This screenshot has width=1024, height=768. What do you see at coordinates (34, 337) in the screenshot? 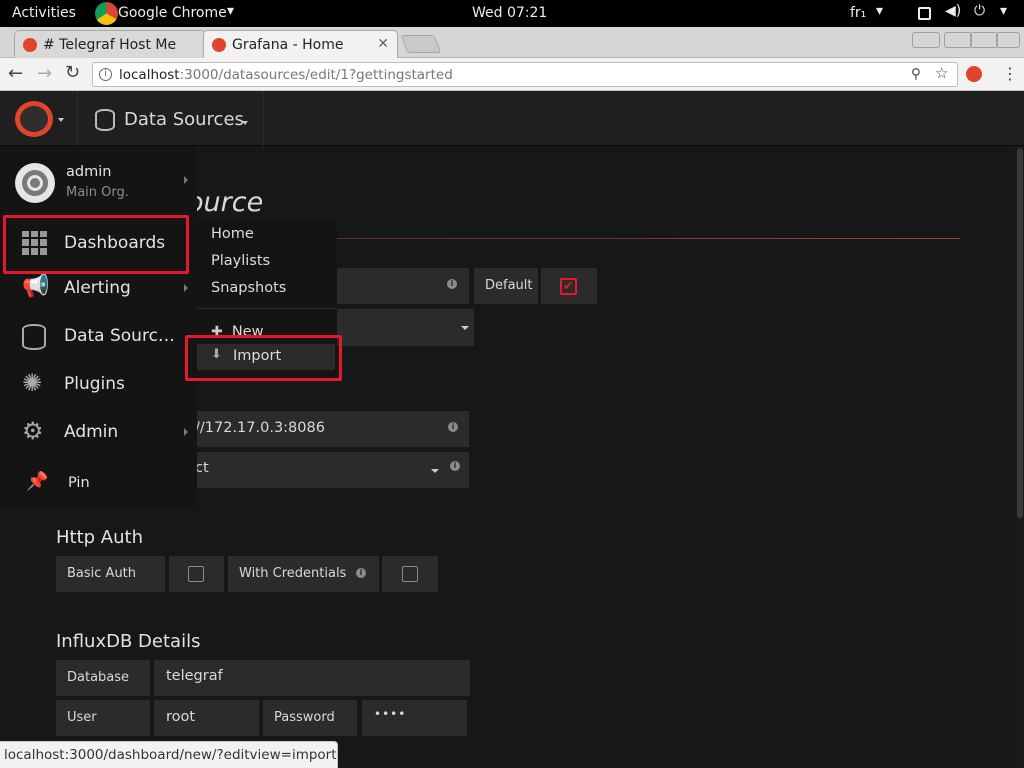
I see `database-icon` at bounding box center [34, 337].